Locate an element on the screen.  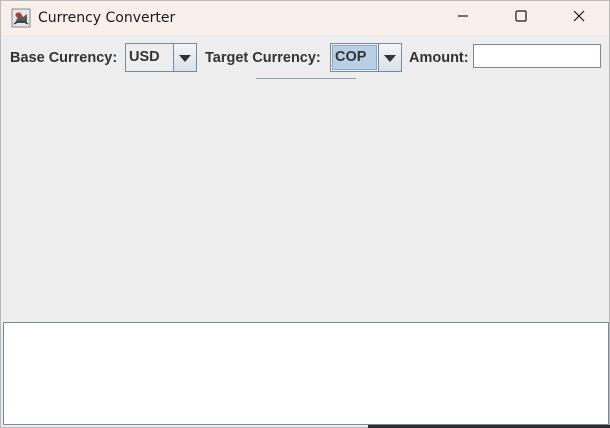
java-app-icon is located at coordinates (21, 18).